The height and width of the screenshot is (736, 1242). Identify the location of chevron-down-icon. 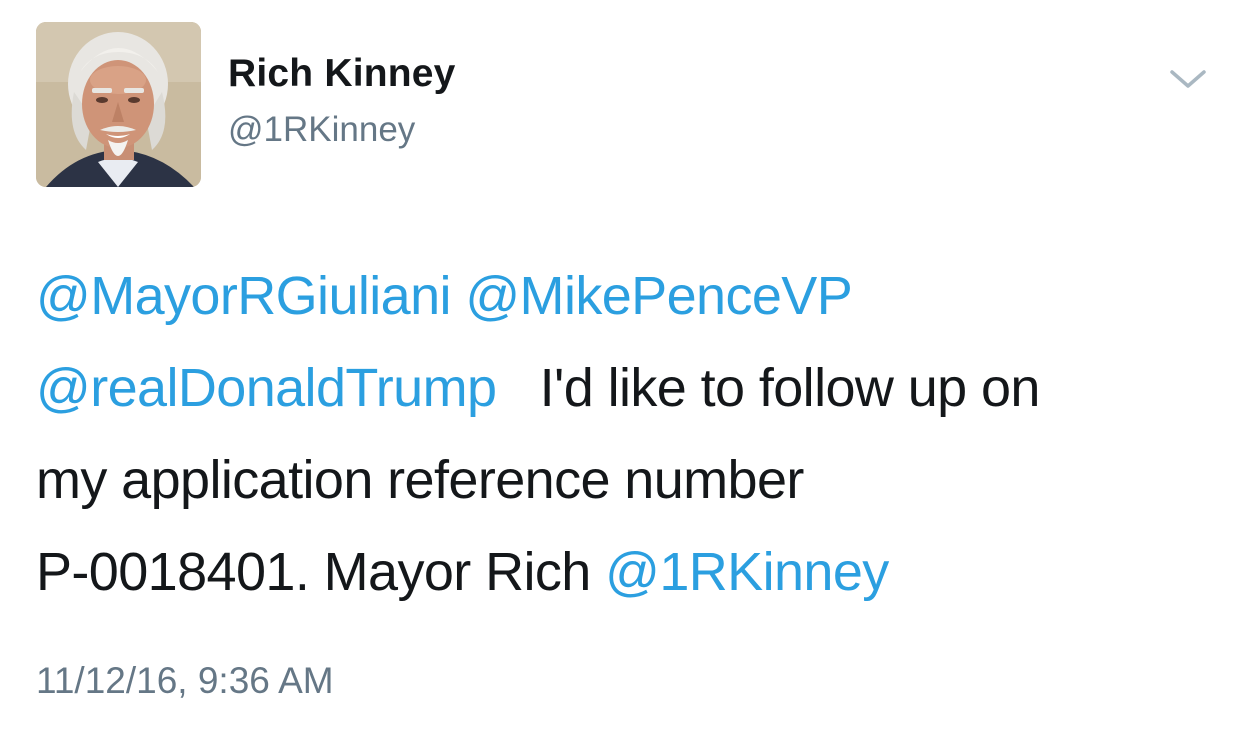
(1188, 79).